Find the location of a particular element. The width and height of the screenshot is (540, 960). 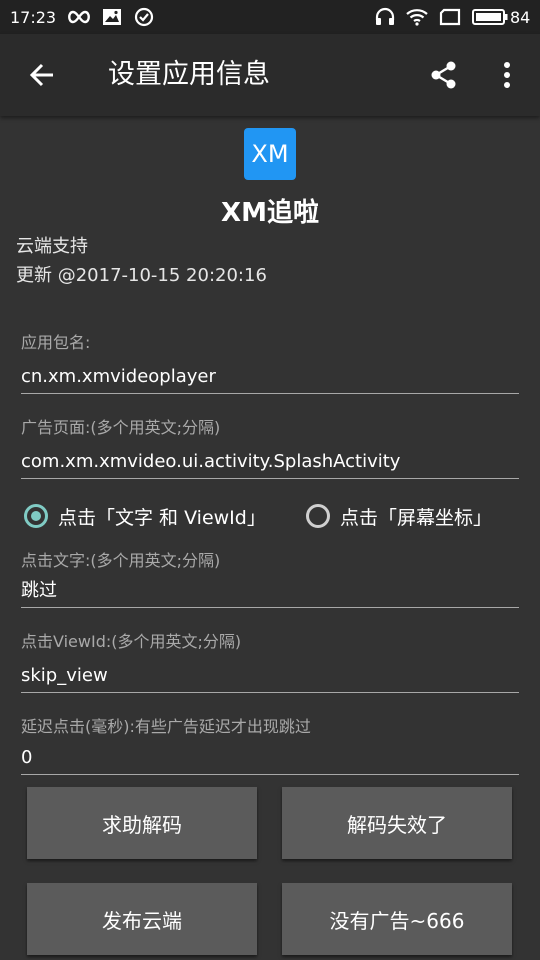

no-ads-button: 没有广告~666 is located at coordinates (397, 919).